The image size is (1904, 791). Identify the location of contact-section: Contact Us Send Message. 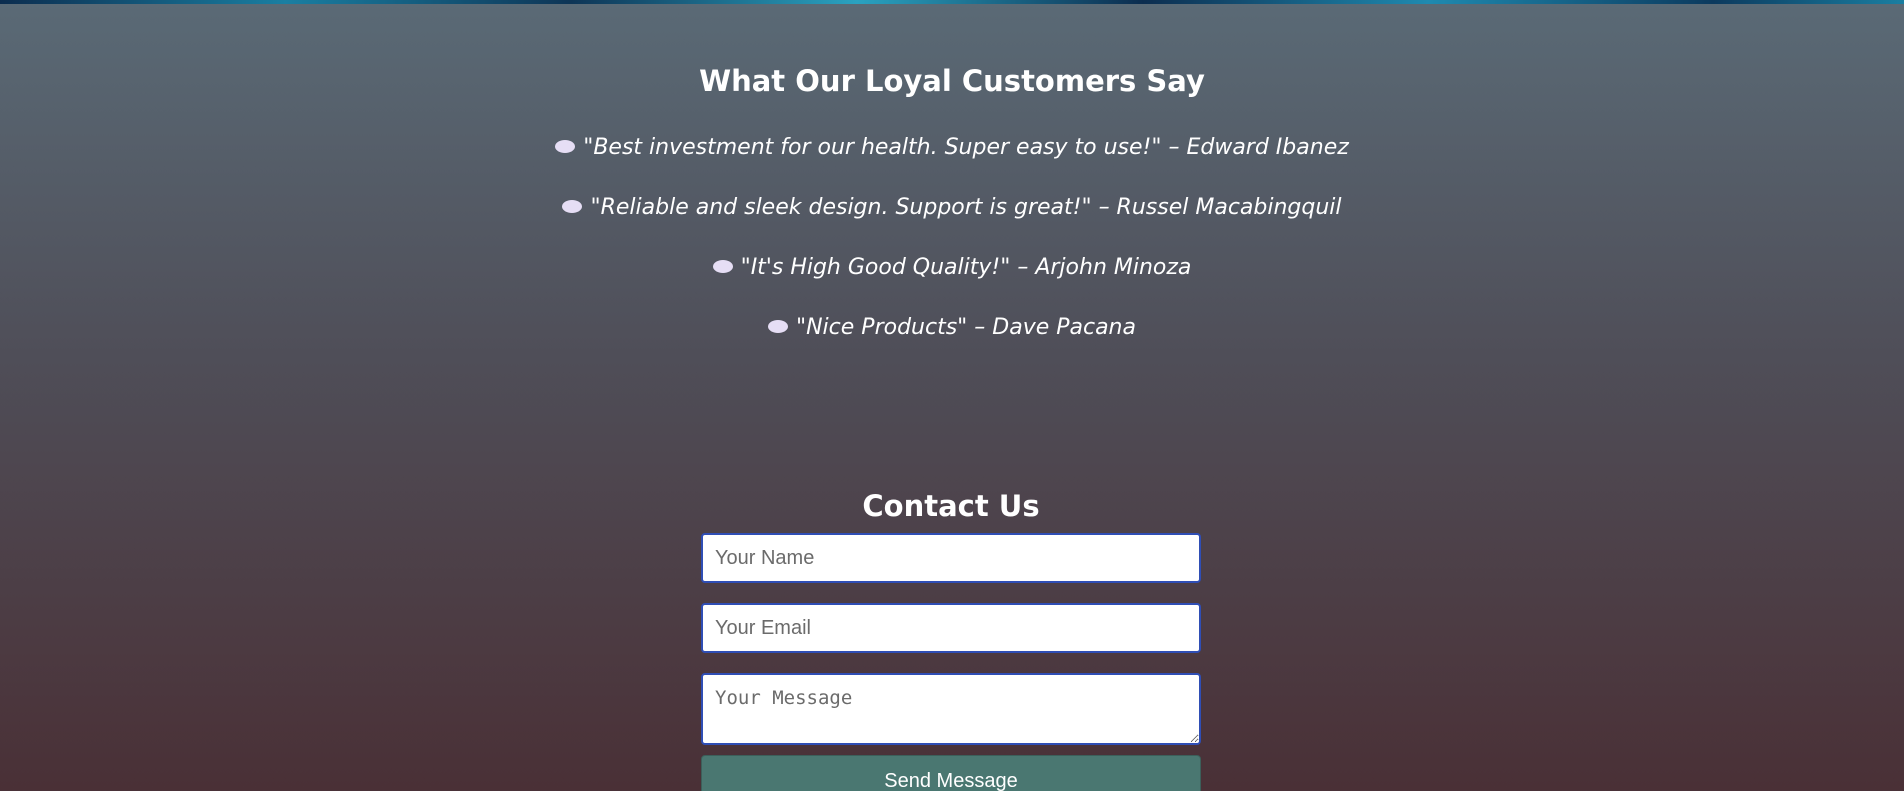
(951, 638).